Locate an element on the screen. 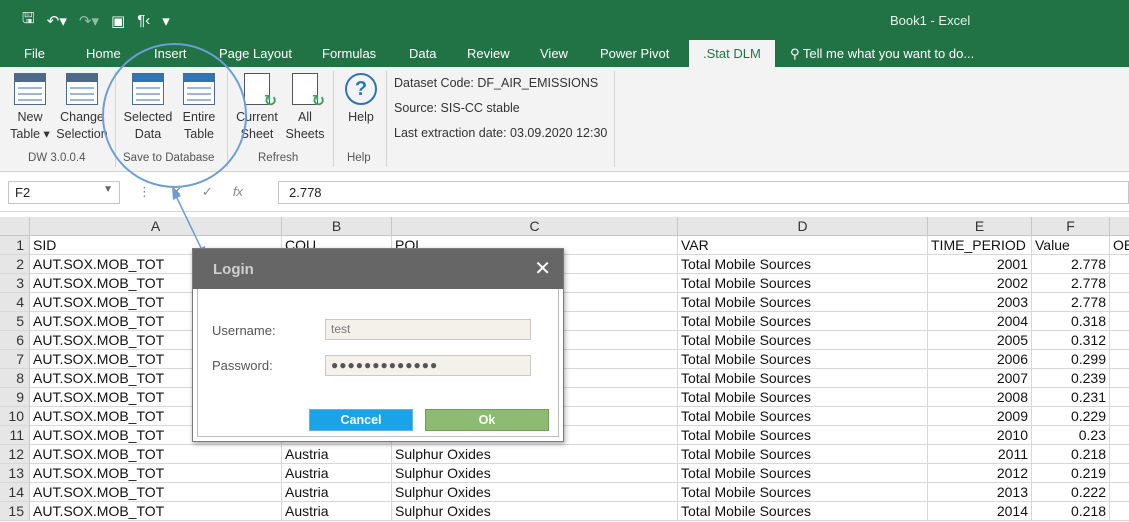 The width and height of the screenshot is (1129, 522). cell-time-period: 2014 is located at coordinates (980, 511).